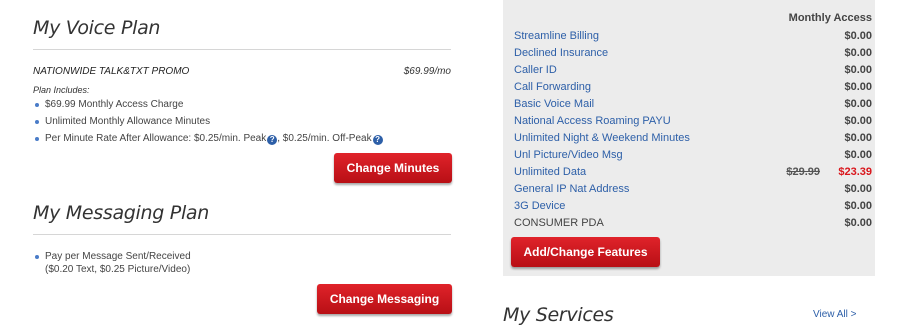  I want to click on list-item: $69.99 Monthly Access Charge, so click(208, 106).